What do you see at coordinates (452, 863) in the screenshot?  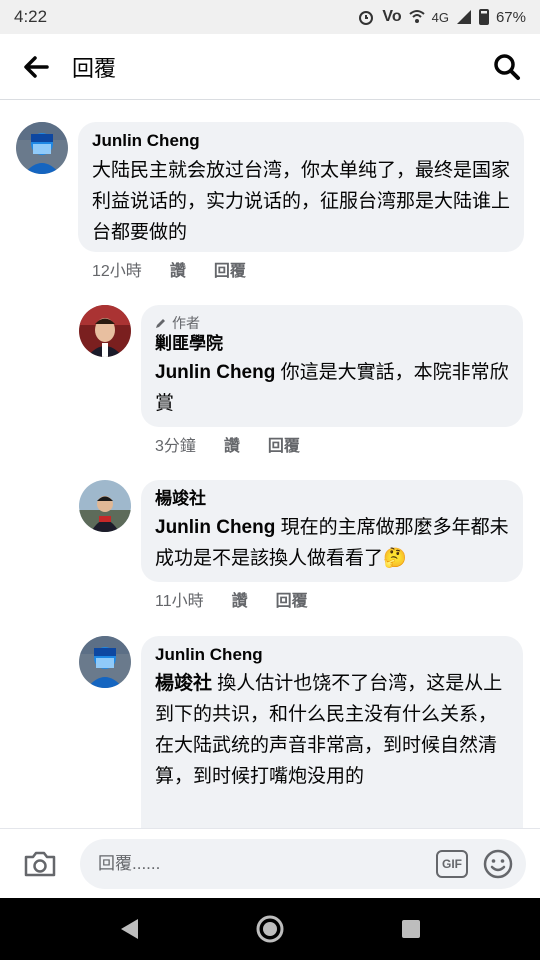 I see `gif-button: GIF` at bounding box center [452, 863].